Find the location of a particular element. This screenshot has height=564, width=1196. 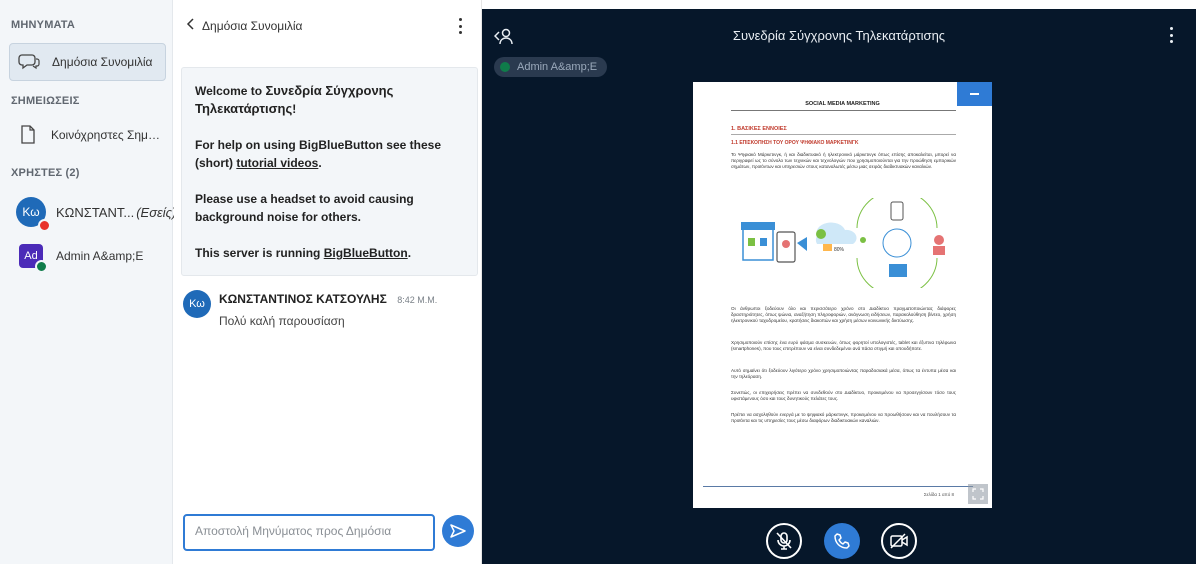

chat-message-input: Αποστολή Μηνύματος προς Δημόσια is located at coordinates (309, 532).